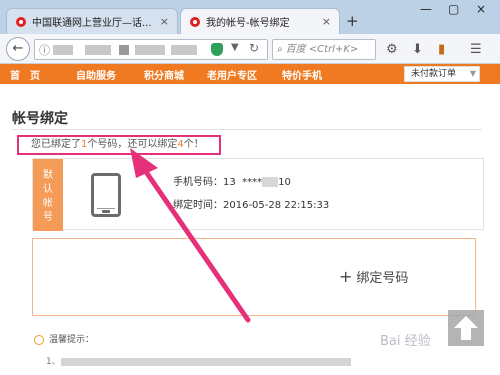 The height and width of the screenshot is (375, 500). I want to click on tips-heading: 温馨提示：, so click(64, 338).